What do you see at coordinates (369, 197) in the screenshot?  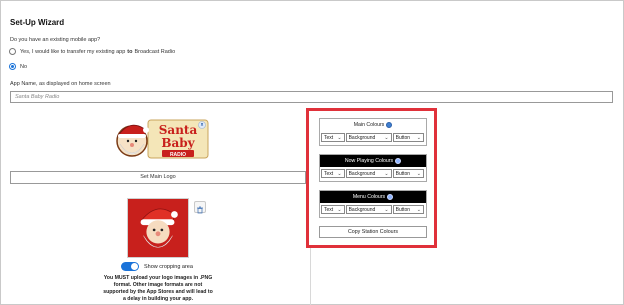 I see `menu-colours-title: Menu Colours` at bounding box center [369, 197].